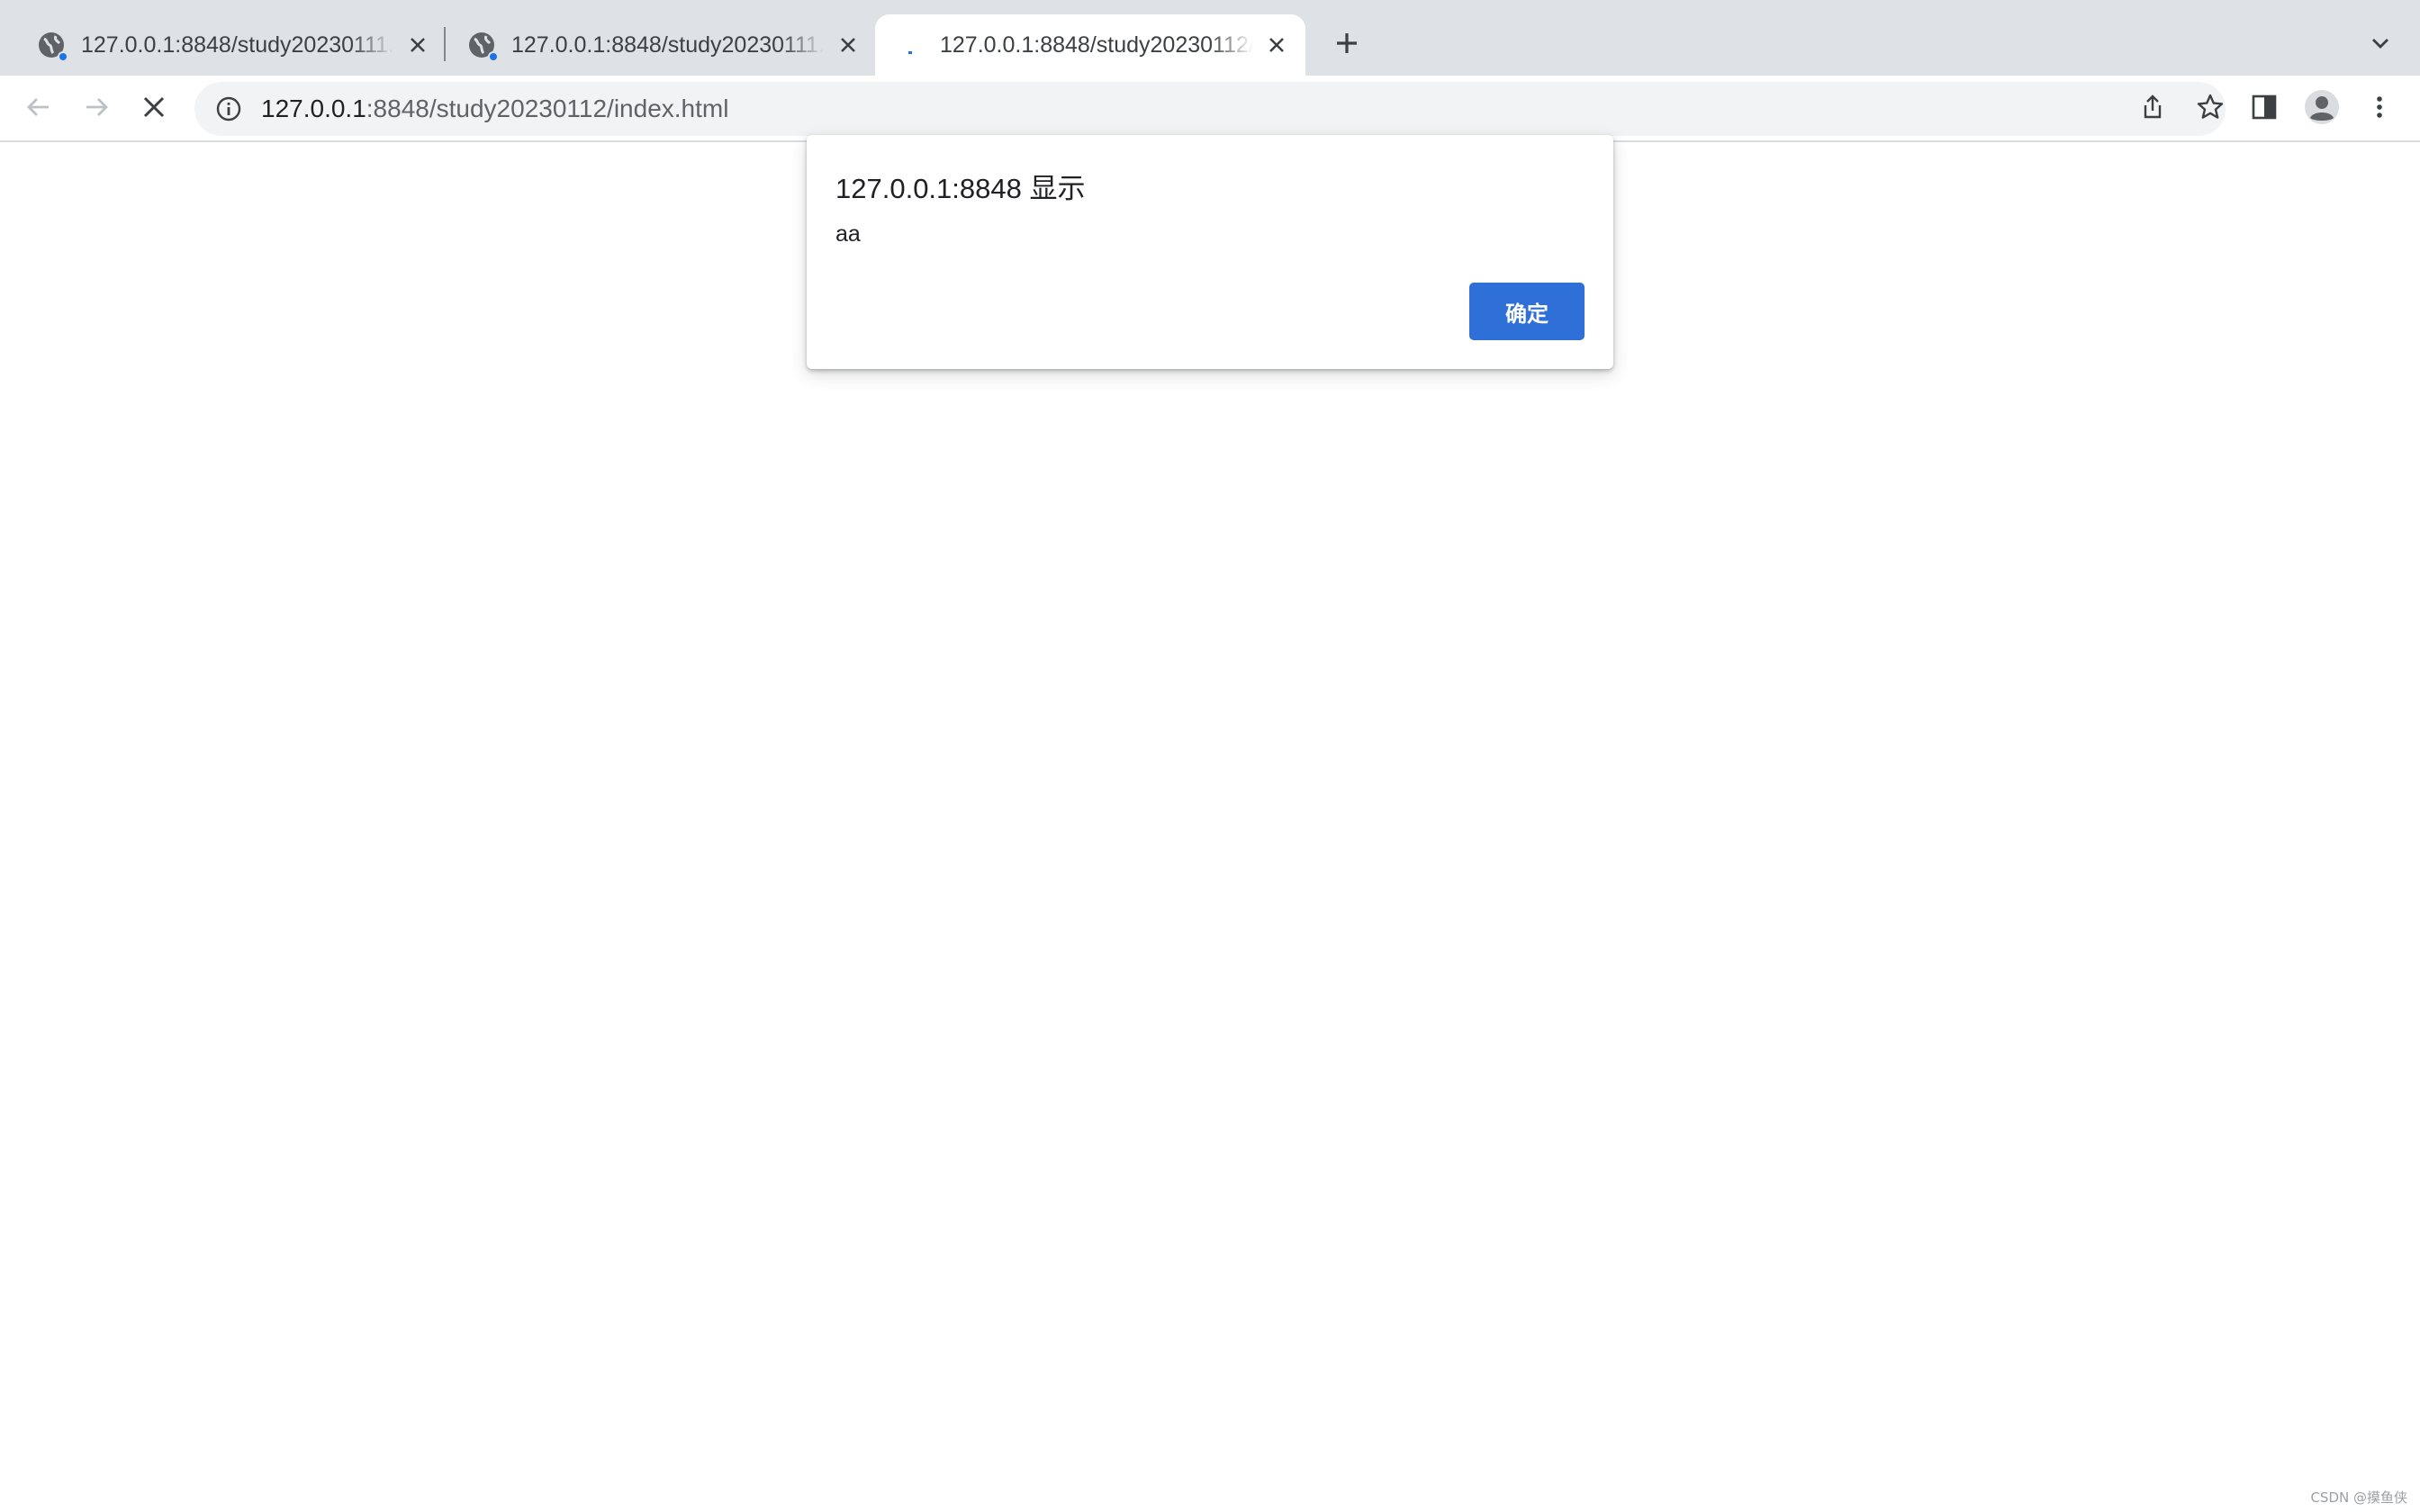  What do you see at coordinates (313, 108) in the screenshot?
I see `url-host: 127.0.0.1` at bounding box center [313, 108].